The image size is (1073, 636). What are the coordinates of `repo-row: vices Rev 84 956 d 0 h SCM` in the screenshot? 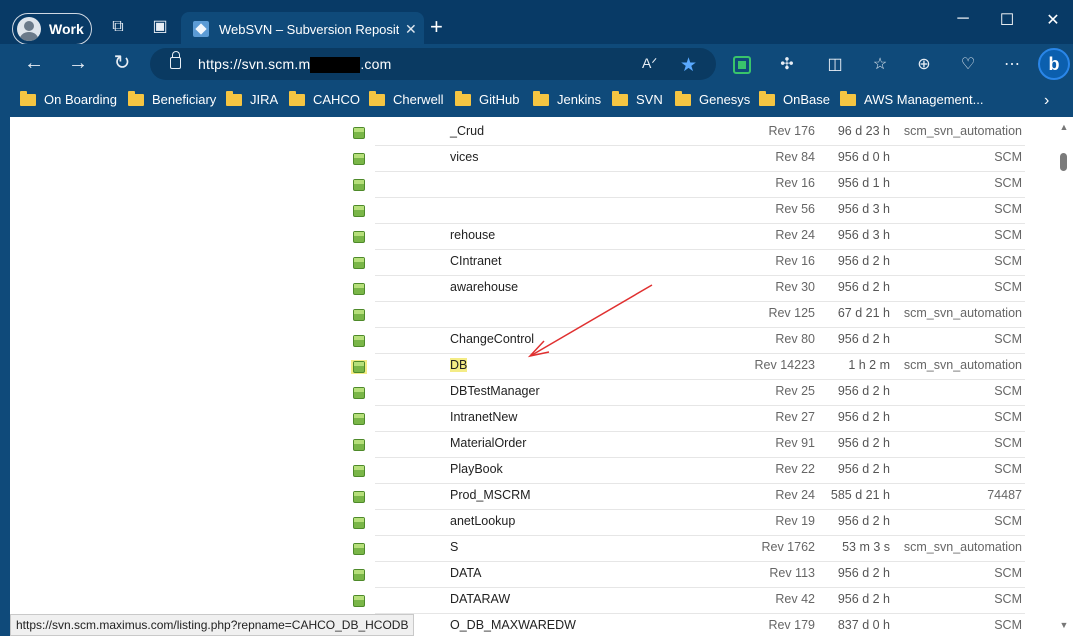 It's located at (535, 159).